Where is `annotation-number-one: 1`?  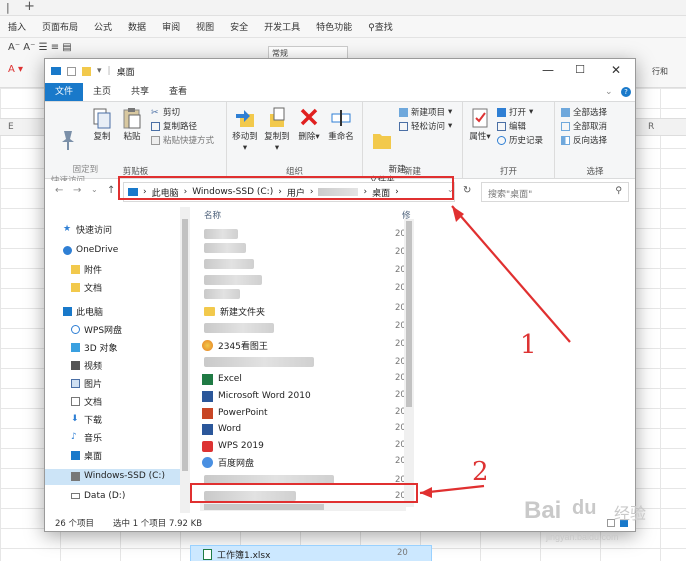
annotation-number-one: 1 is located at coordinates (528, 345).